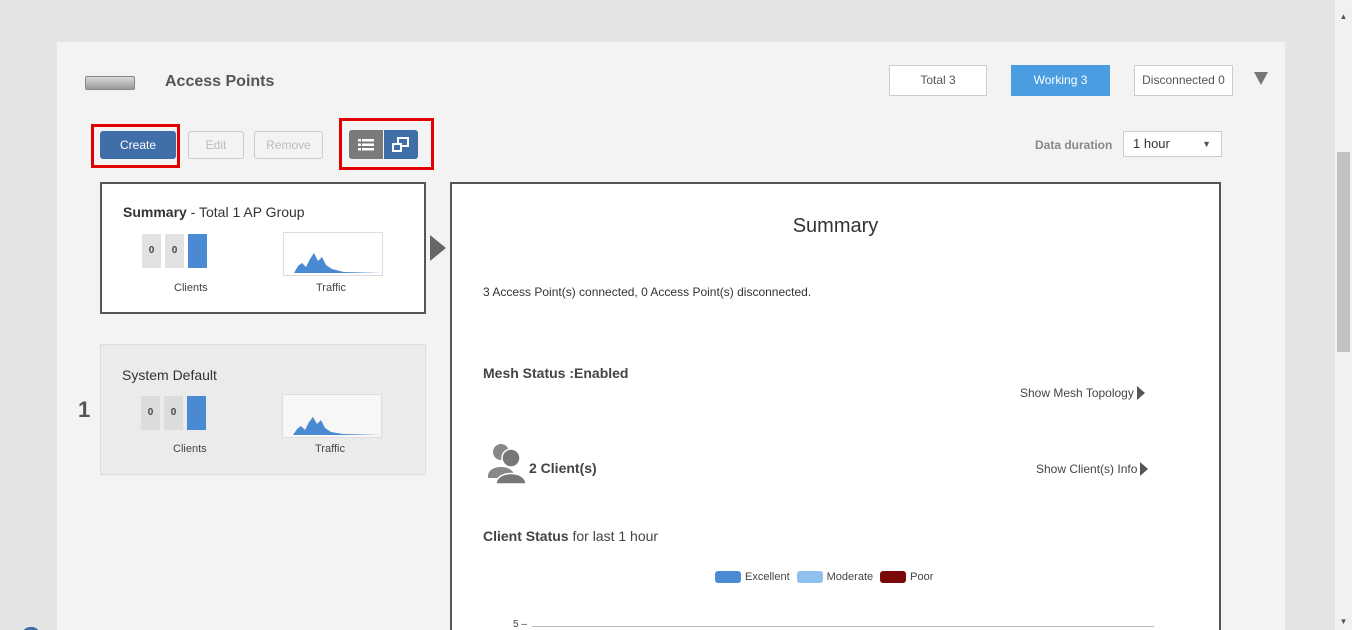 The height and width of the screenshot is (630, 1352). What do you see at coordinates (220, 81) in the screenshot?
I see `page-title: Access Points` at bounding box center [220, 81].